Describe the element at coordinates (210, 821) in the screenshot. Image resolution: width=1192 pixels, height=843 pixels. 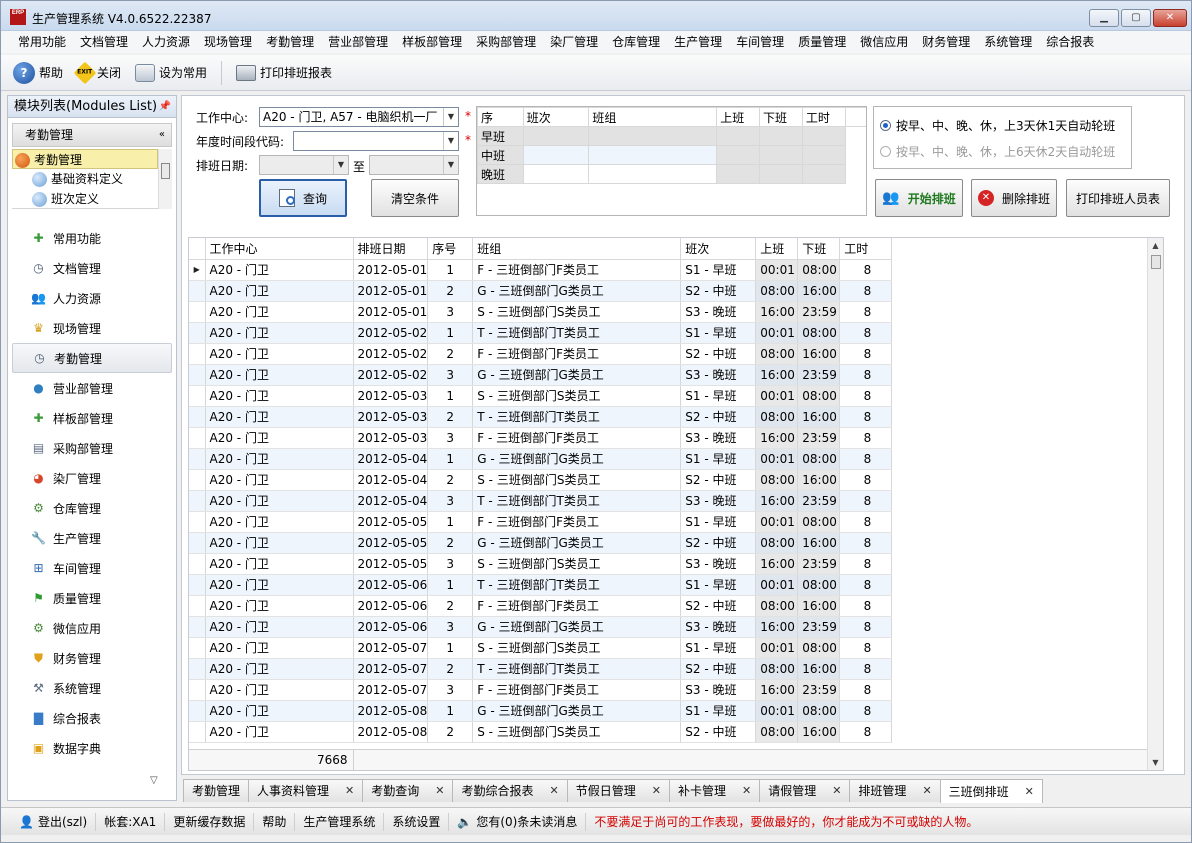
I see `refresh-cache-item: 更新缓存数据` at that location.